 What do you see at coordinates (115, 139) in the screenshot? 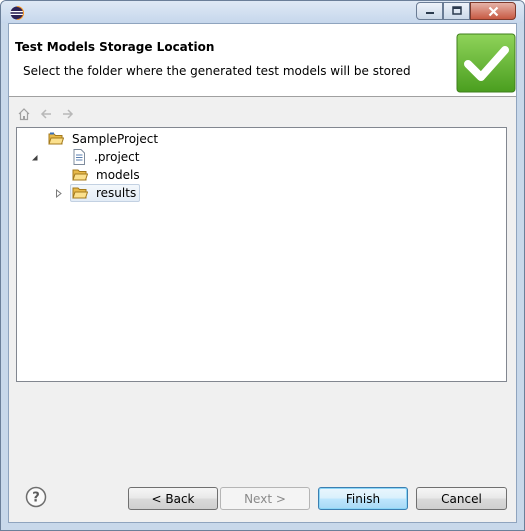
I see `tree-item-label: SampleProject` at bounding box center [115, 139].